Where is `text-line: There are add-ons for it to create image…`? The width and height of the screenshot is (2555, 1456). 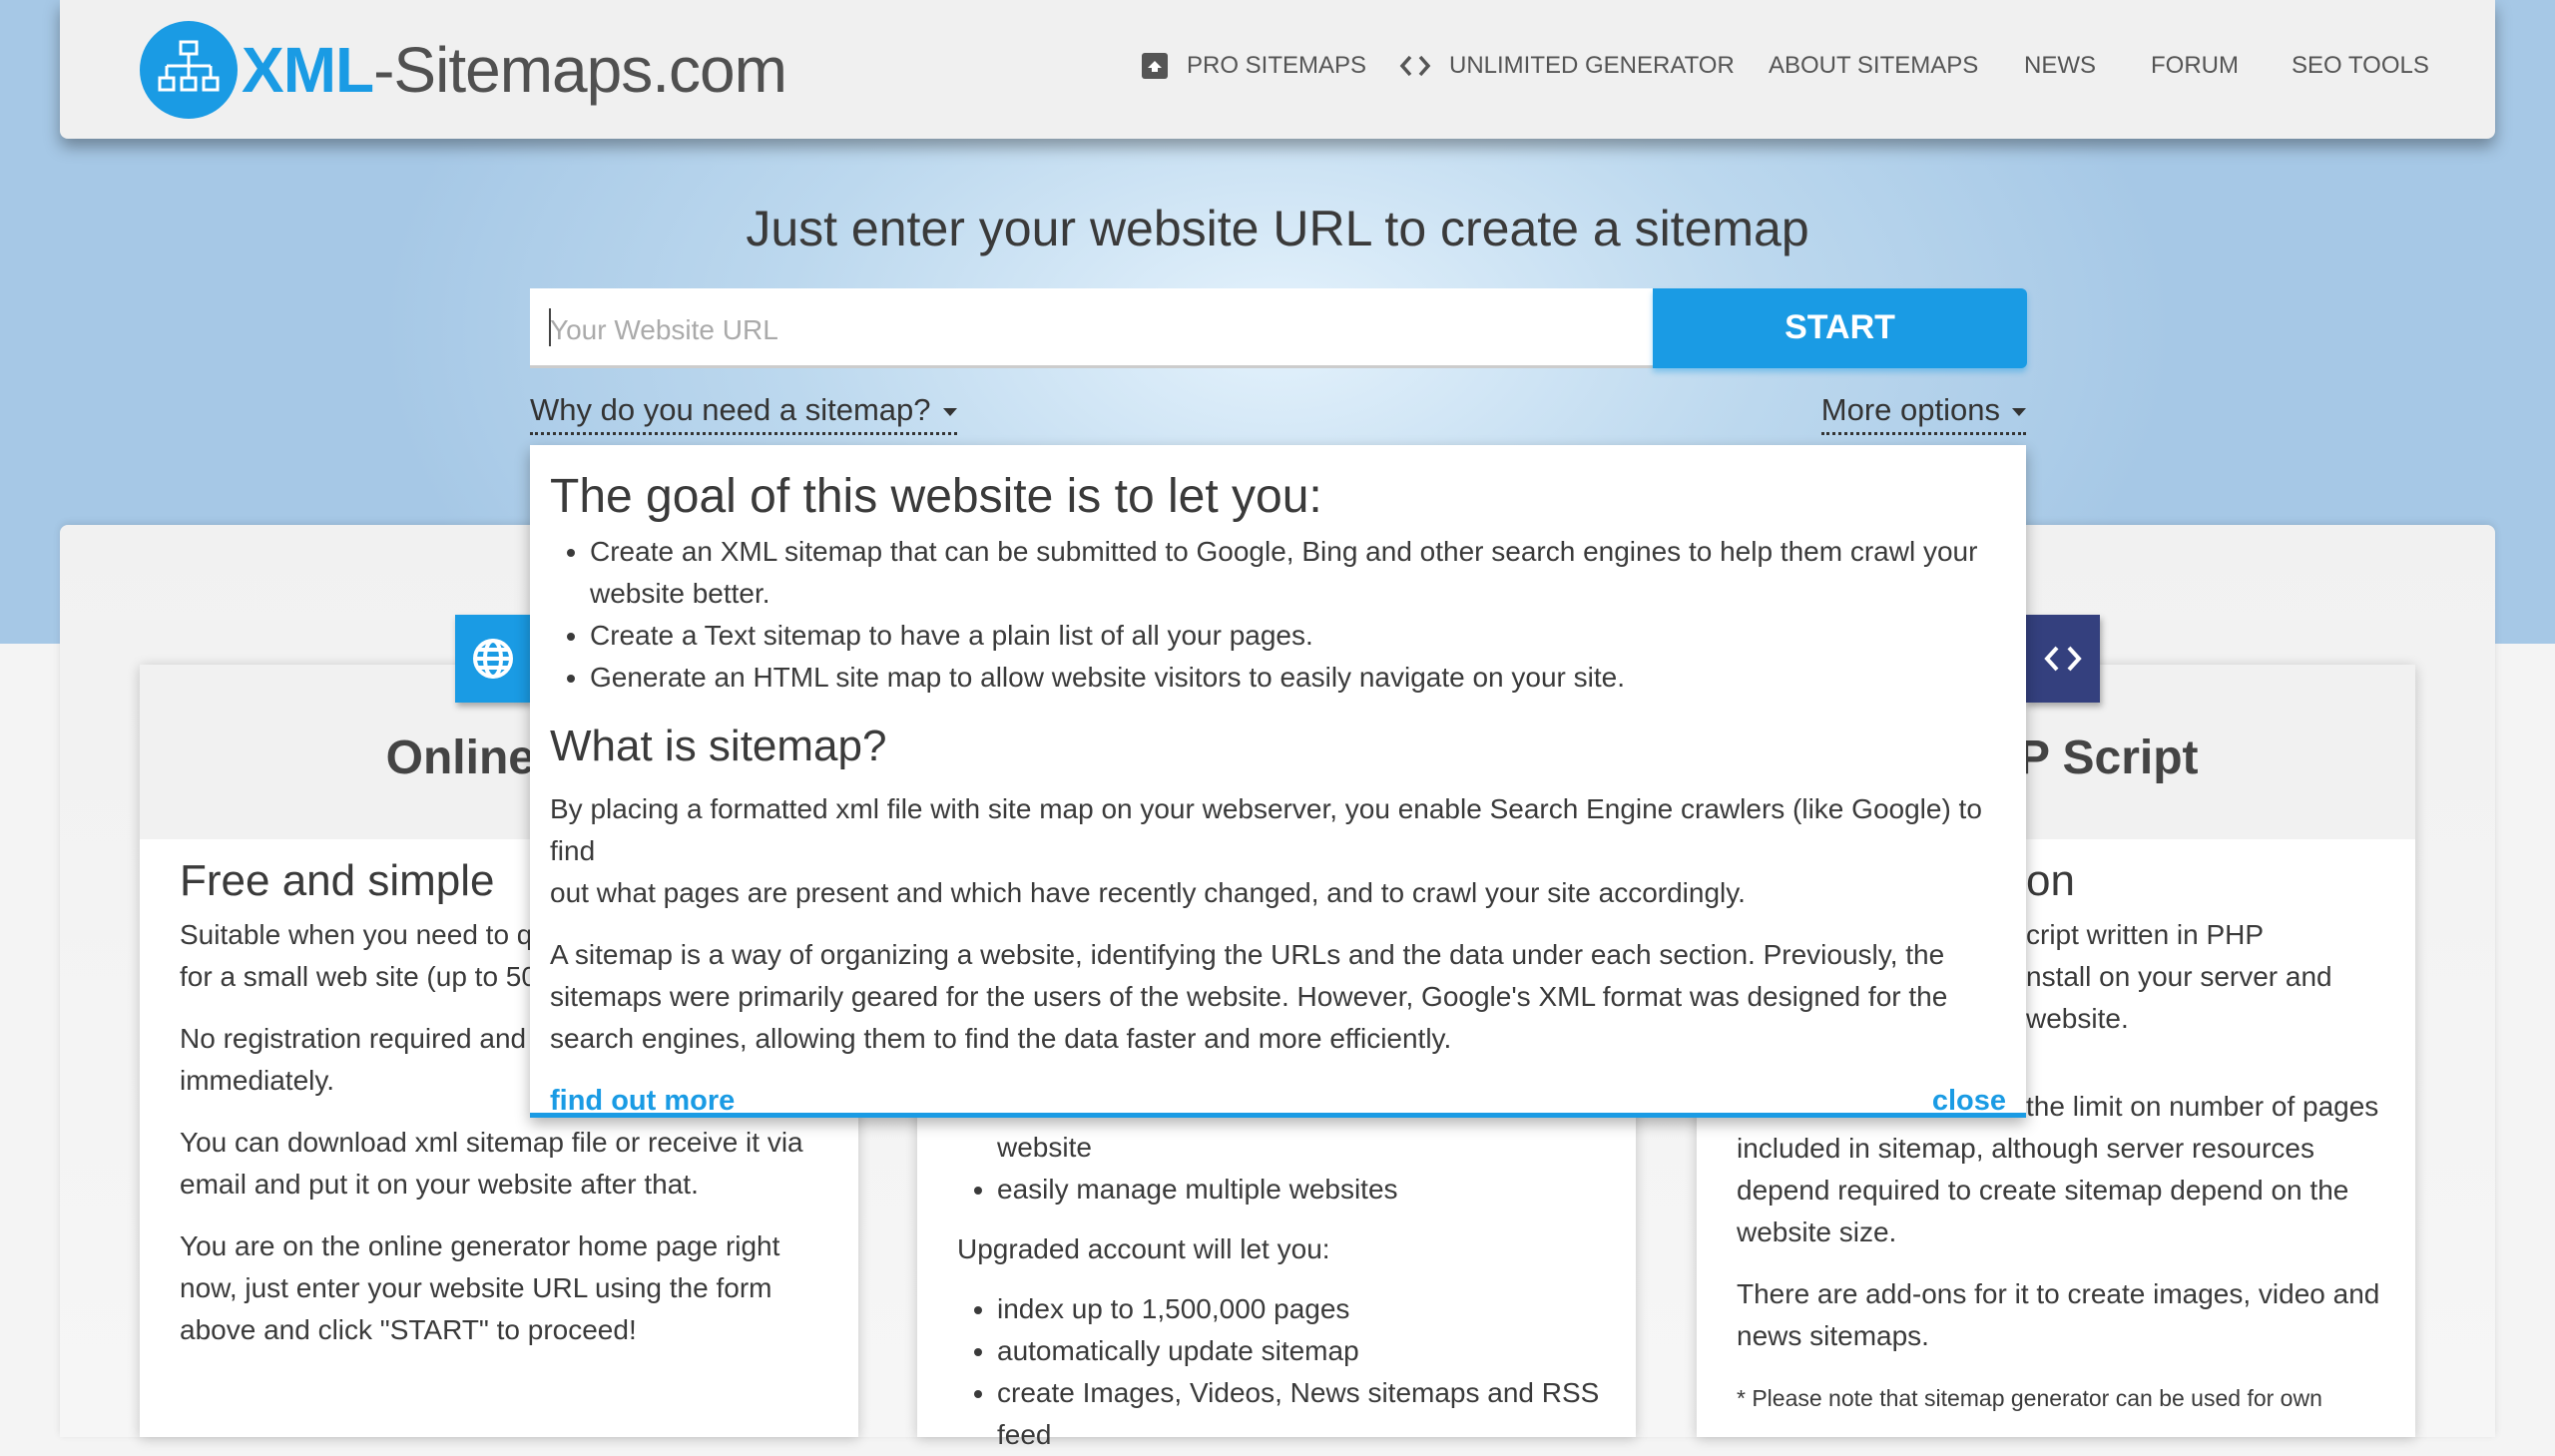
text-line: There are add-ons for it to create image… is located at coordinates (2058, 1293).